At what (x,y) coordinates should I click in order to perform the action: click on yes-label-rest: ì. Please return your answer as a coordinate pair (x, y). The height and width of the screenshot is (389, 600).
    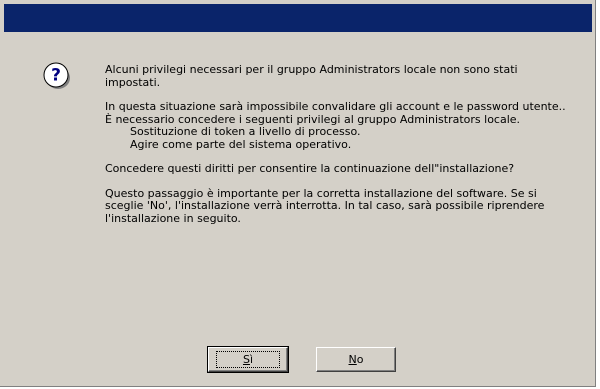
    Looking at the image, I should click on (251, 359).